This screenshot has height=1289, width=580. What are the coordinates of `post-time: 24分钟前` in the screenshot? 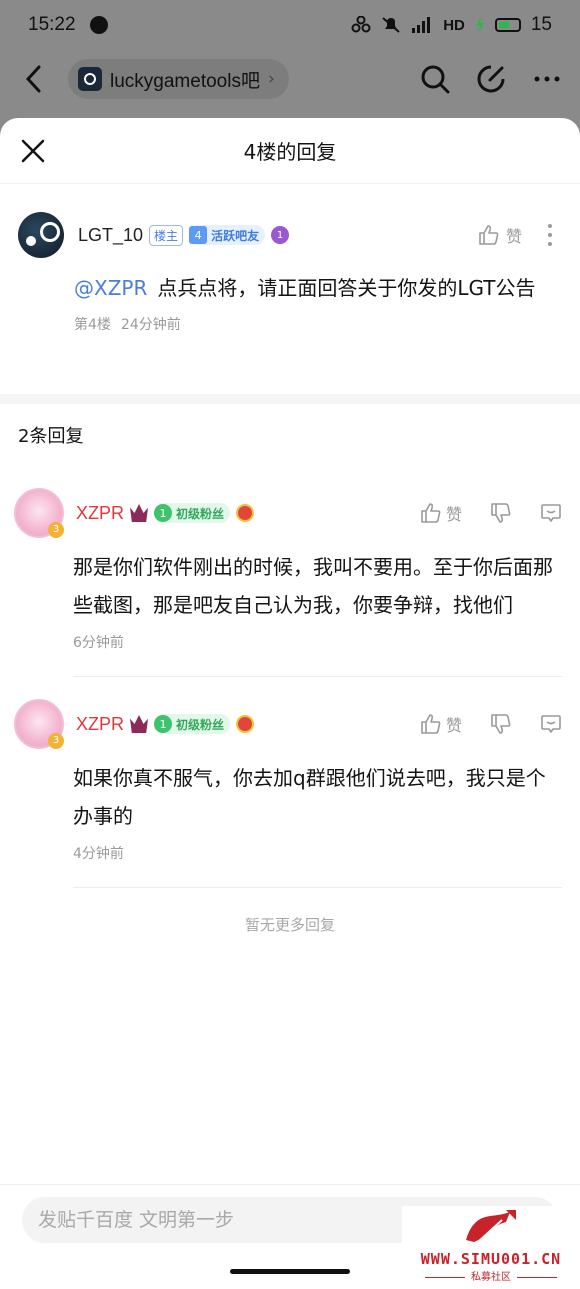 It's located at (150, 325).